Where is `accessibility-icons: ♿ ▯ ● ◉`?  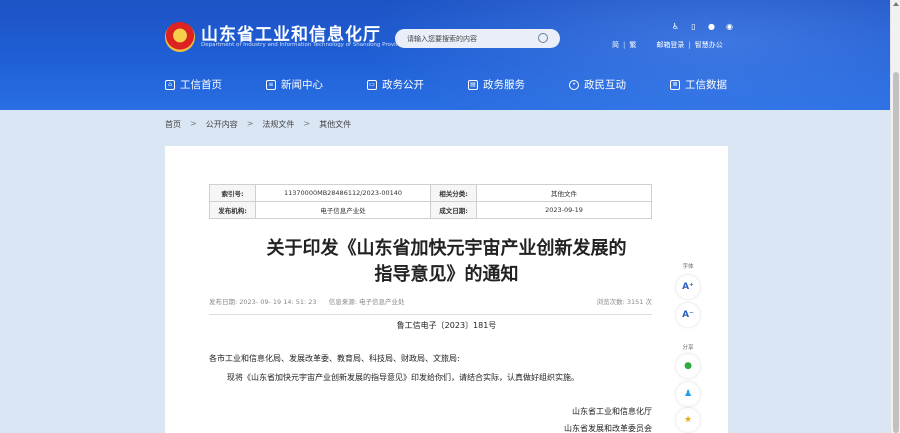
accessibility-icons: ♿ ▯ ● ◉ is located at coordinates (702, 26).